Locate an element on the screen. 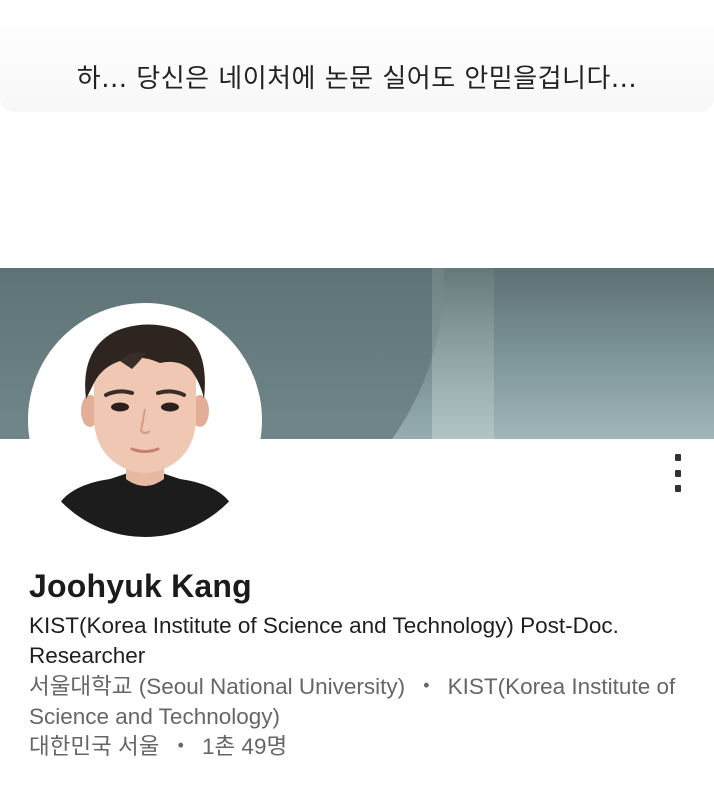  education-school: 서울대학교 (Seoul National University) is located at coordinates (217, 686).